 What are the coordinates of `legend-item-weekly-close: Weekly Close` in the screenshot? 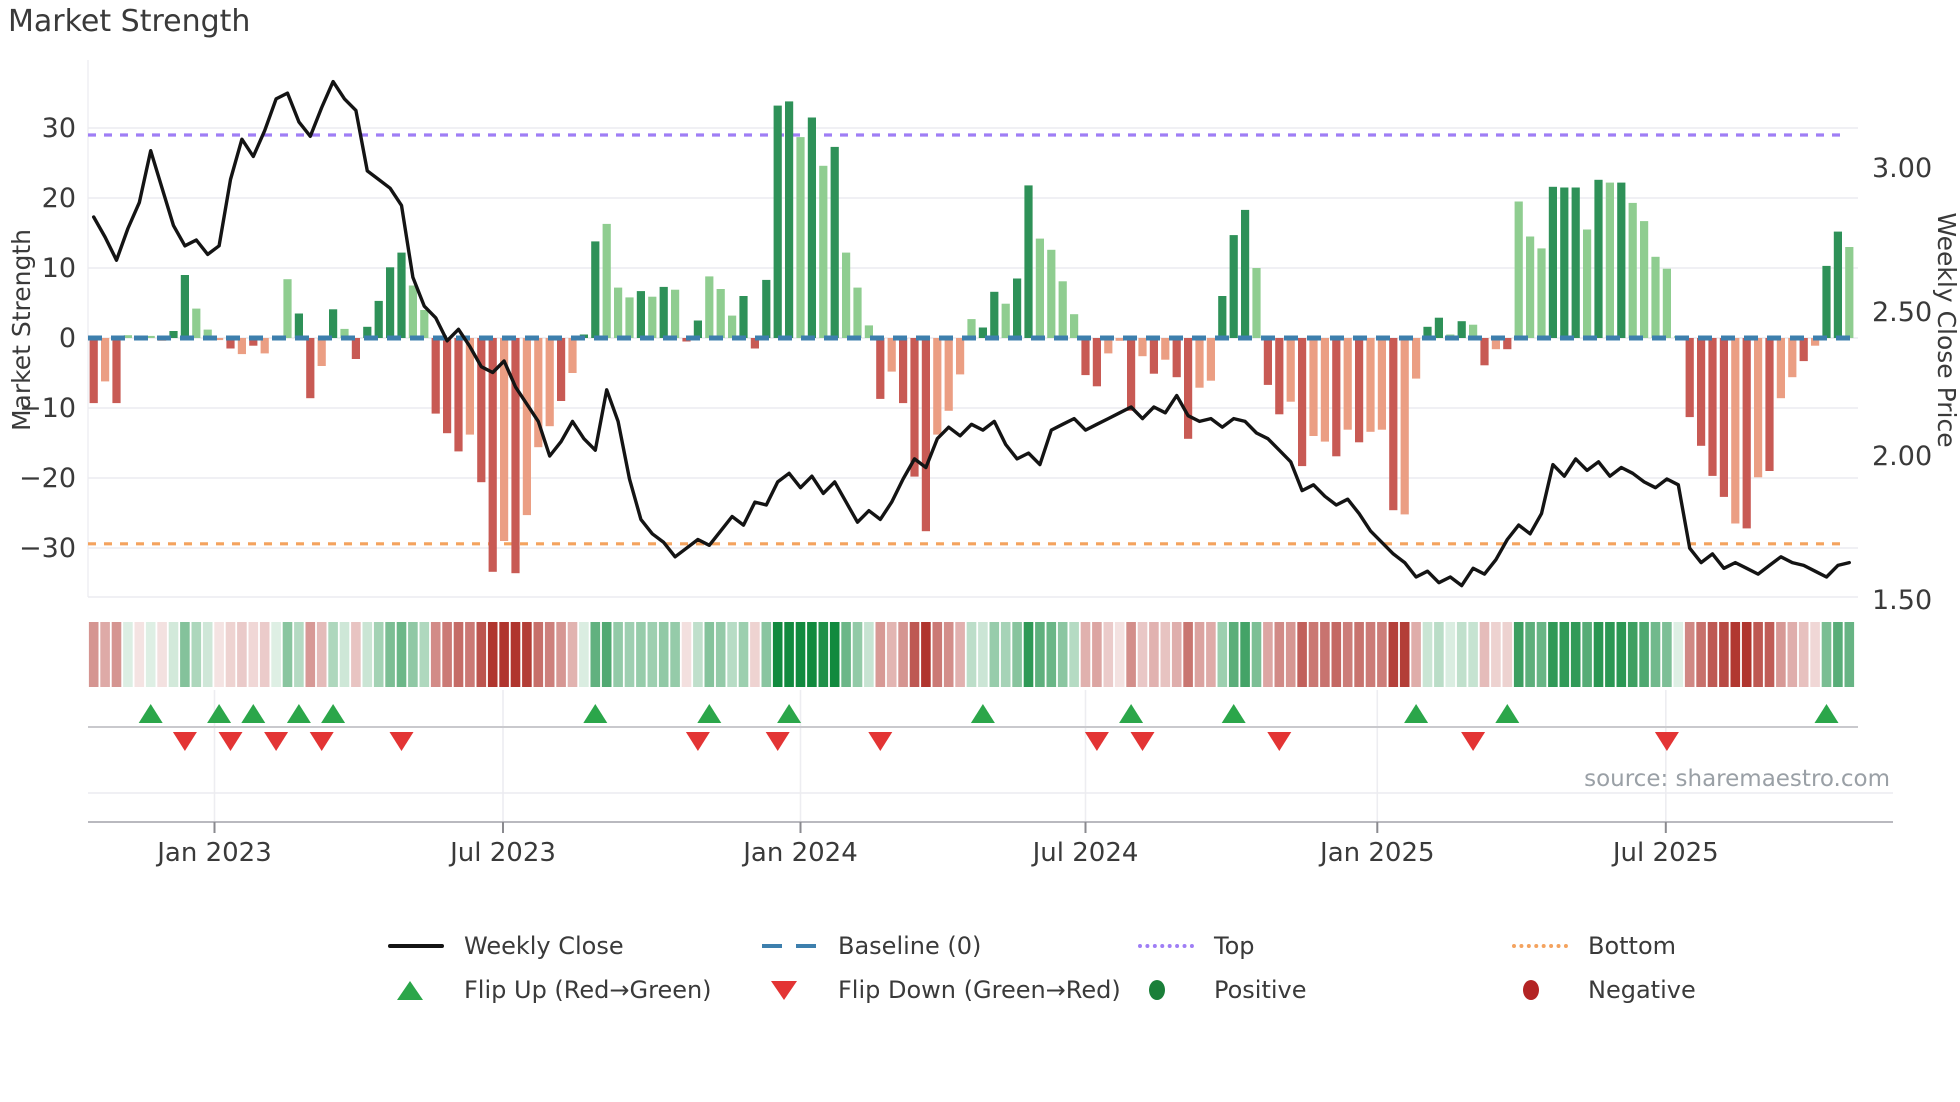 It's located at (506, 946).